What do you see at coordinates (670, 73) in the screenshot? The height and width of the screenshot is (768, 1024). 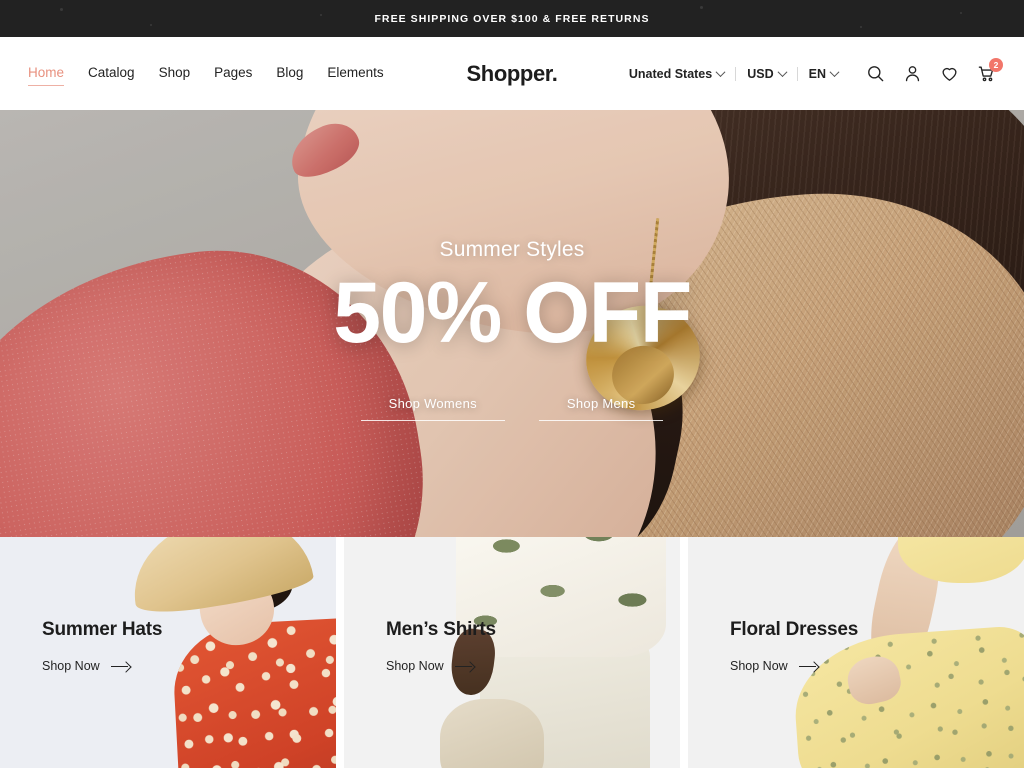 I see `country-selector-value: Unated States` at bounding box center [670, 73].